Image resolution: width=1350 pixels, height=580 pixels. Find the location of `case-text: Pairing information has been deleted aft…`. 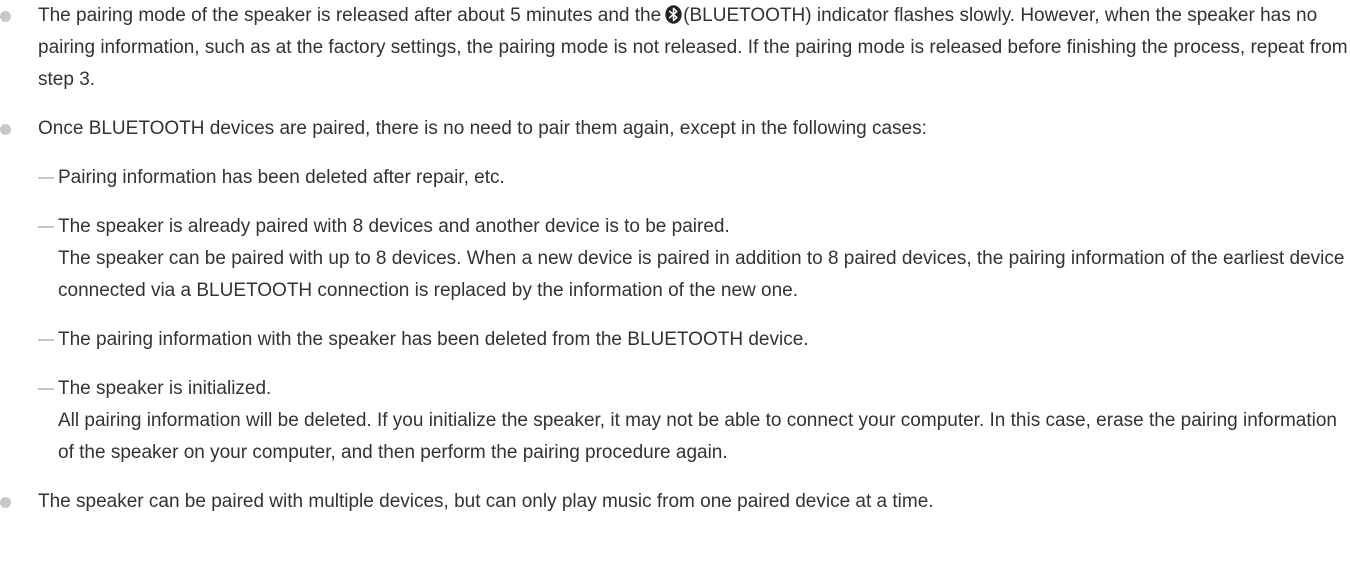

case-text: Pairing information has been deleted aft… is located at coordinates (281, 177).